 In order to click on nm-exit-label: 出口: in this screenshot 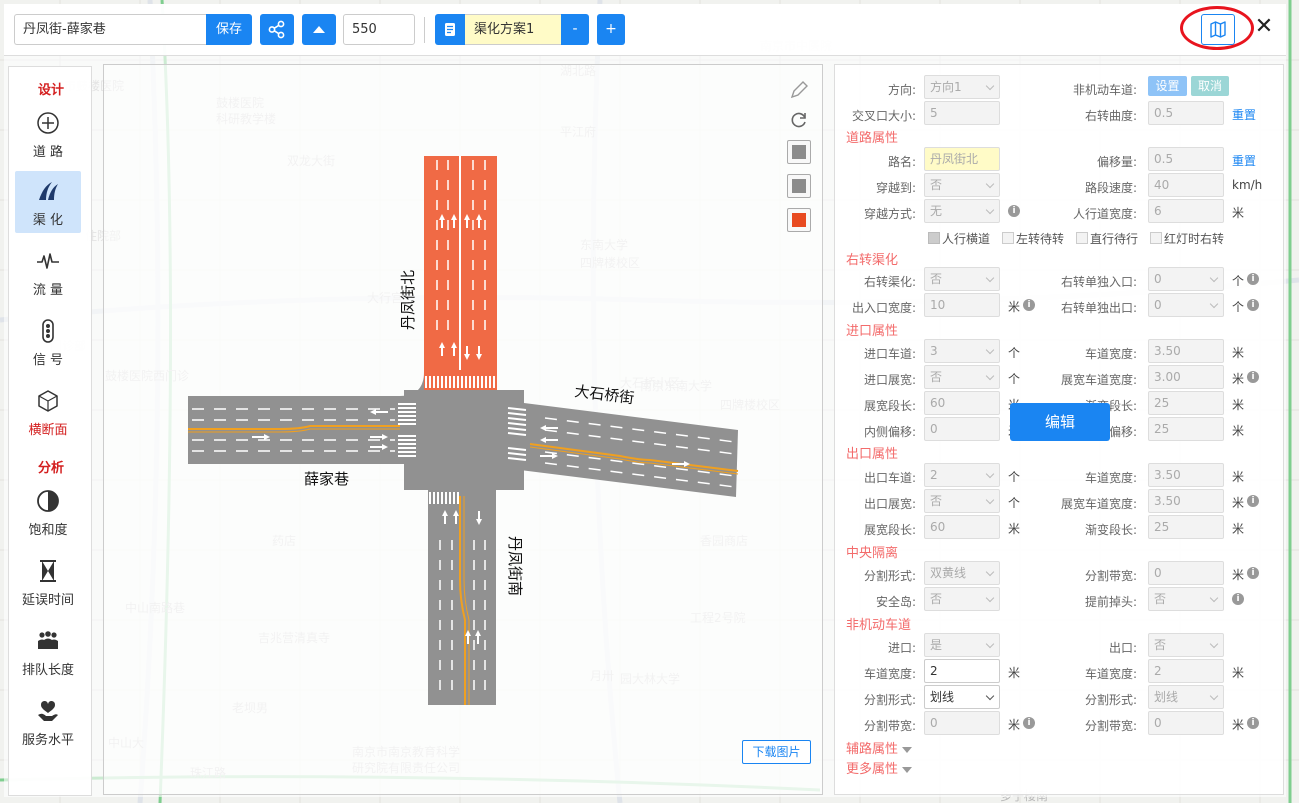, I will do `click(1122, 648)`.